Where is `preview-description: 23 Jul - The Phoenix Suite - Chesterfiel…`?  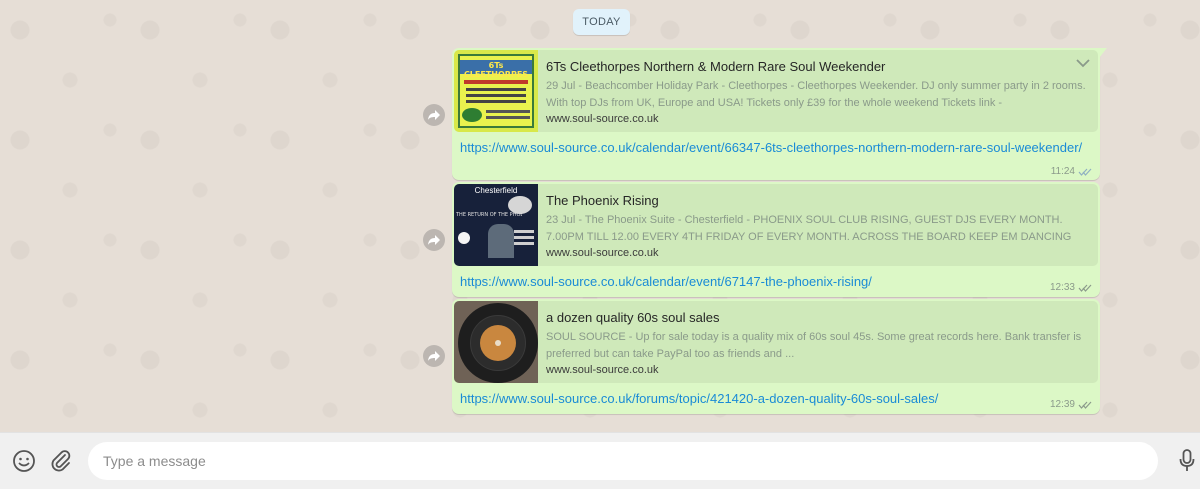
preview-description: 23 Jul - The Phoenix Suite - Chesterfiel… is located at coordinates (809, 228).